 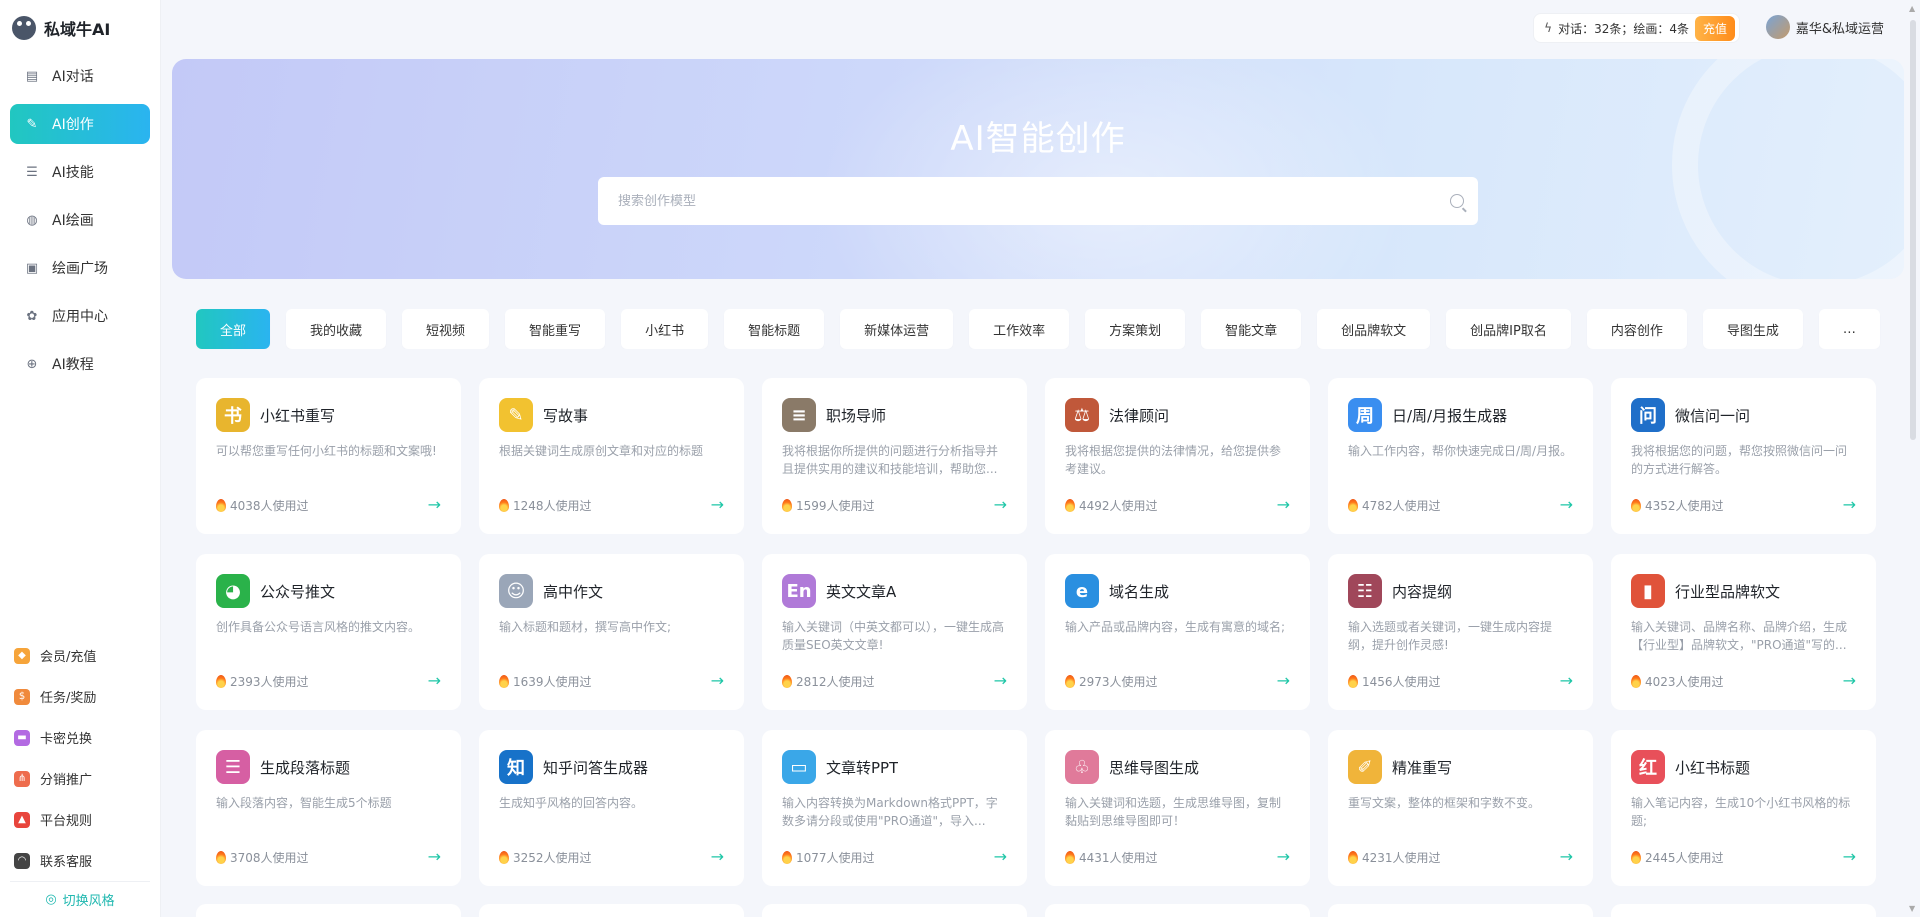 I want to click on sidebar-item-6: ⊕ AI教程, so click(x=80, y=364).